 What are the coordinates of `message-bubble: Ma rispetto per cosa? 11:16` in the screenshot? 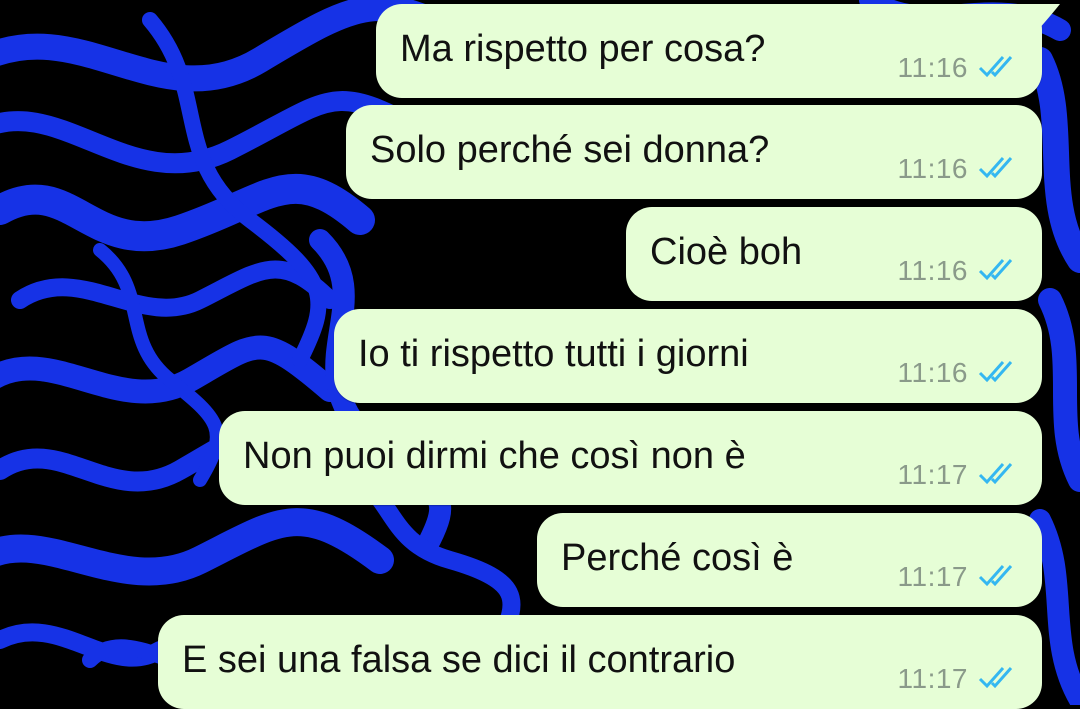 It's located at (709, 51).